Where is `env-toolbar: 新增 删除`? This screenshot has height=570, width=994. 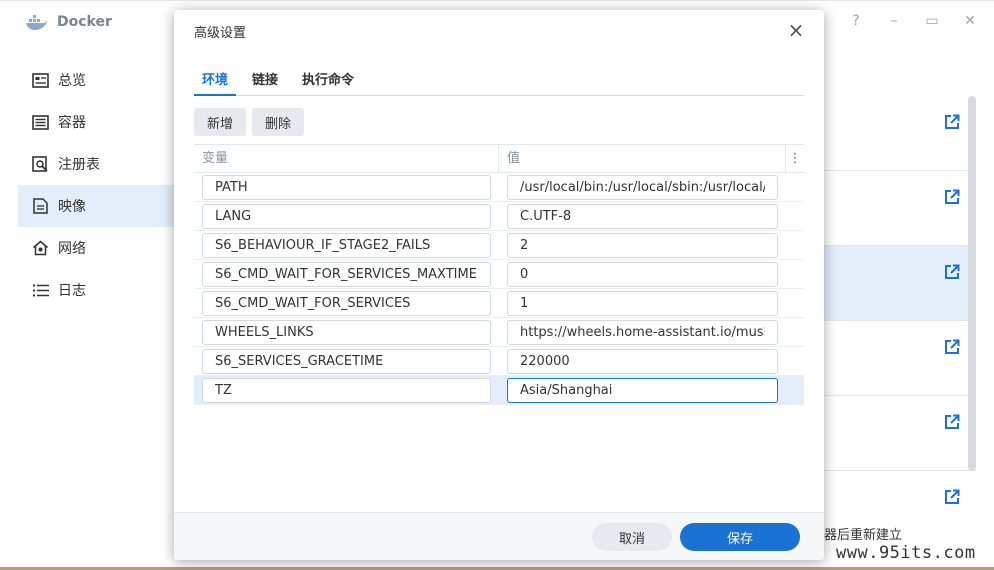 env-toolbar: 新增 删除 is located at coordinates (249, 122).